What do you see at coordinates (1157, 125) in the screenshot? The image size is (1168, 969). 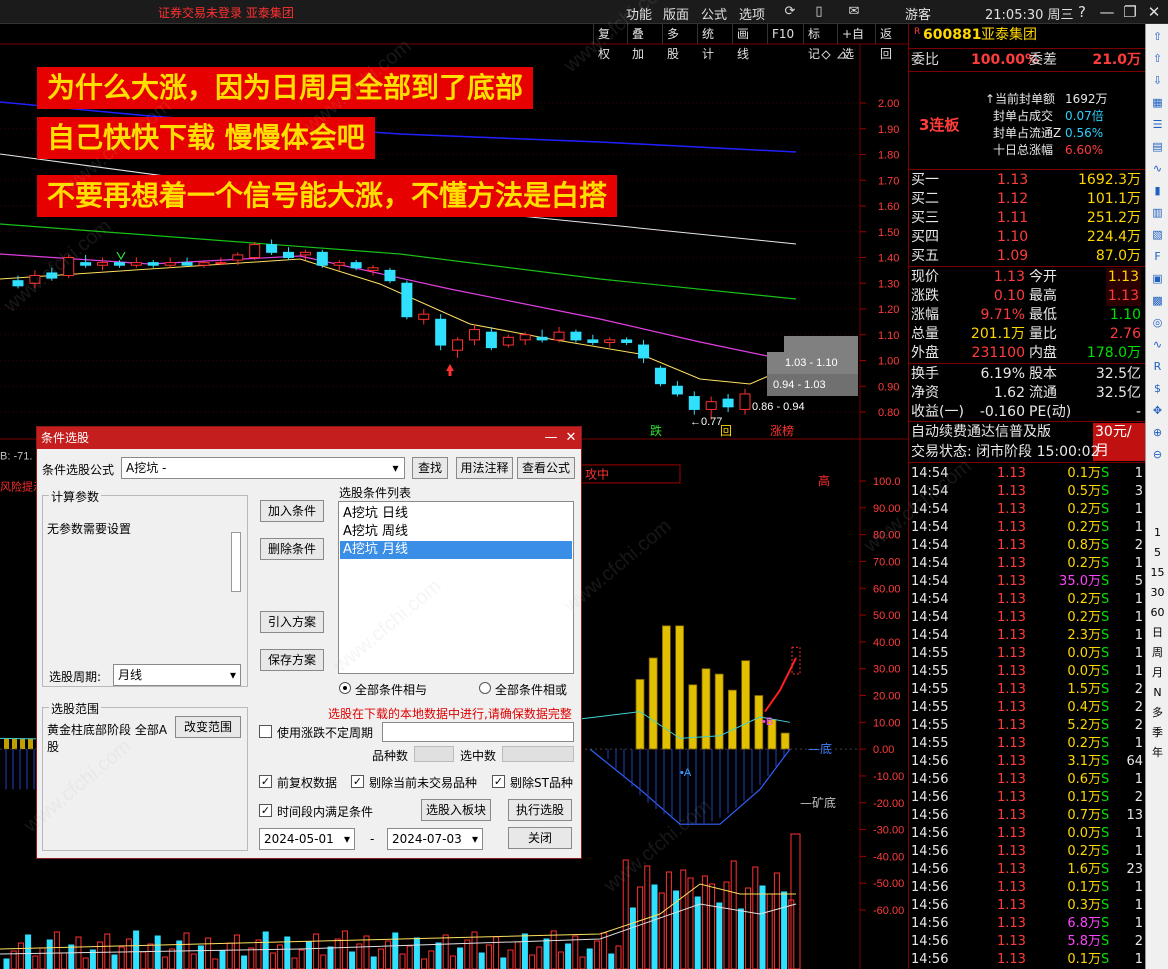 I see `list-icon: ☰` at bounding box center [1157, 125].